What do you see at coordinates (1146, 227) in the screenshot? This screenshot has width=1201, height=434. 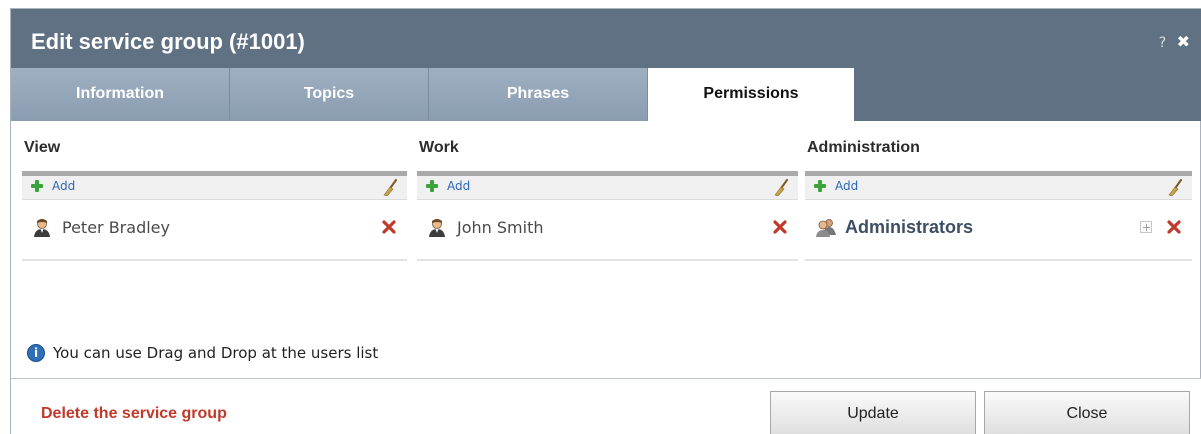 I see `expand-icon` at bounding box center [1146, 227].